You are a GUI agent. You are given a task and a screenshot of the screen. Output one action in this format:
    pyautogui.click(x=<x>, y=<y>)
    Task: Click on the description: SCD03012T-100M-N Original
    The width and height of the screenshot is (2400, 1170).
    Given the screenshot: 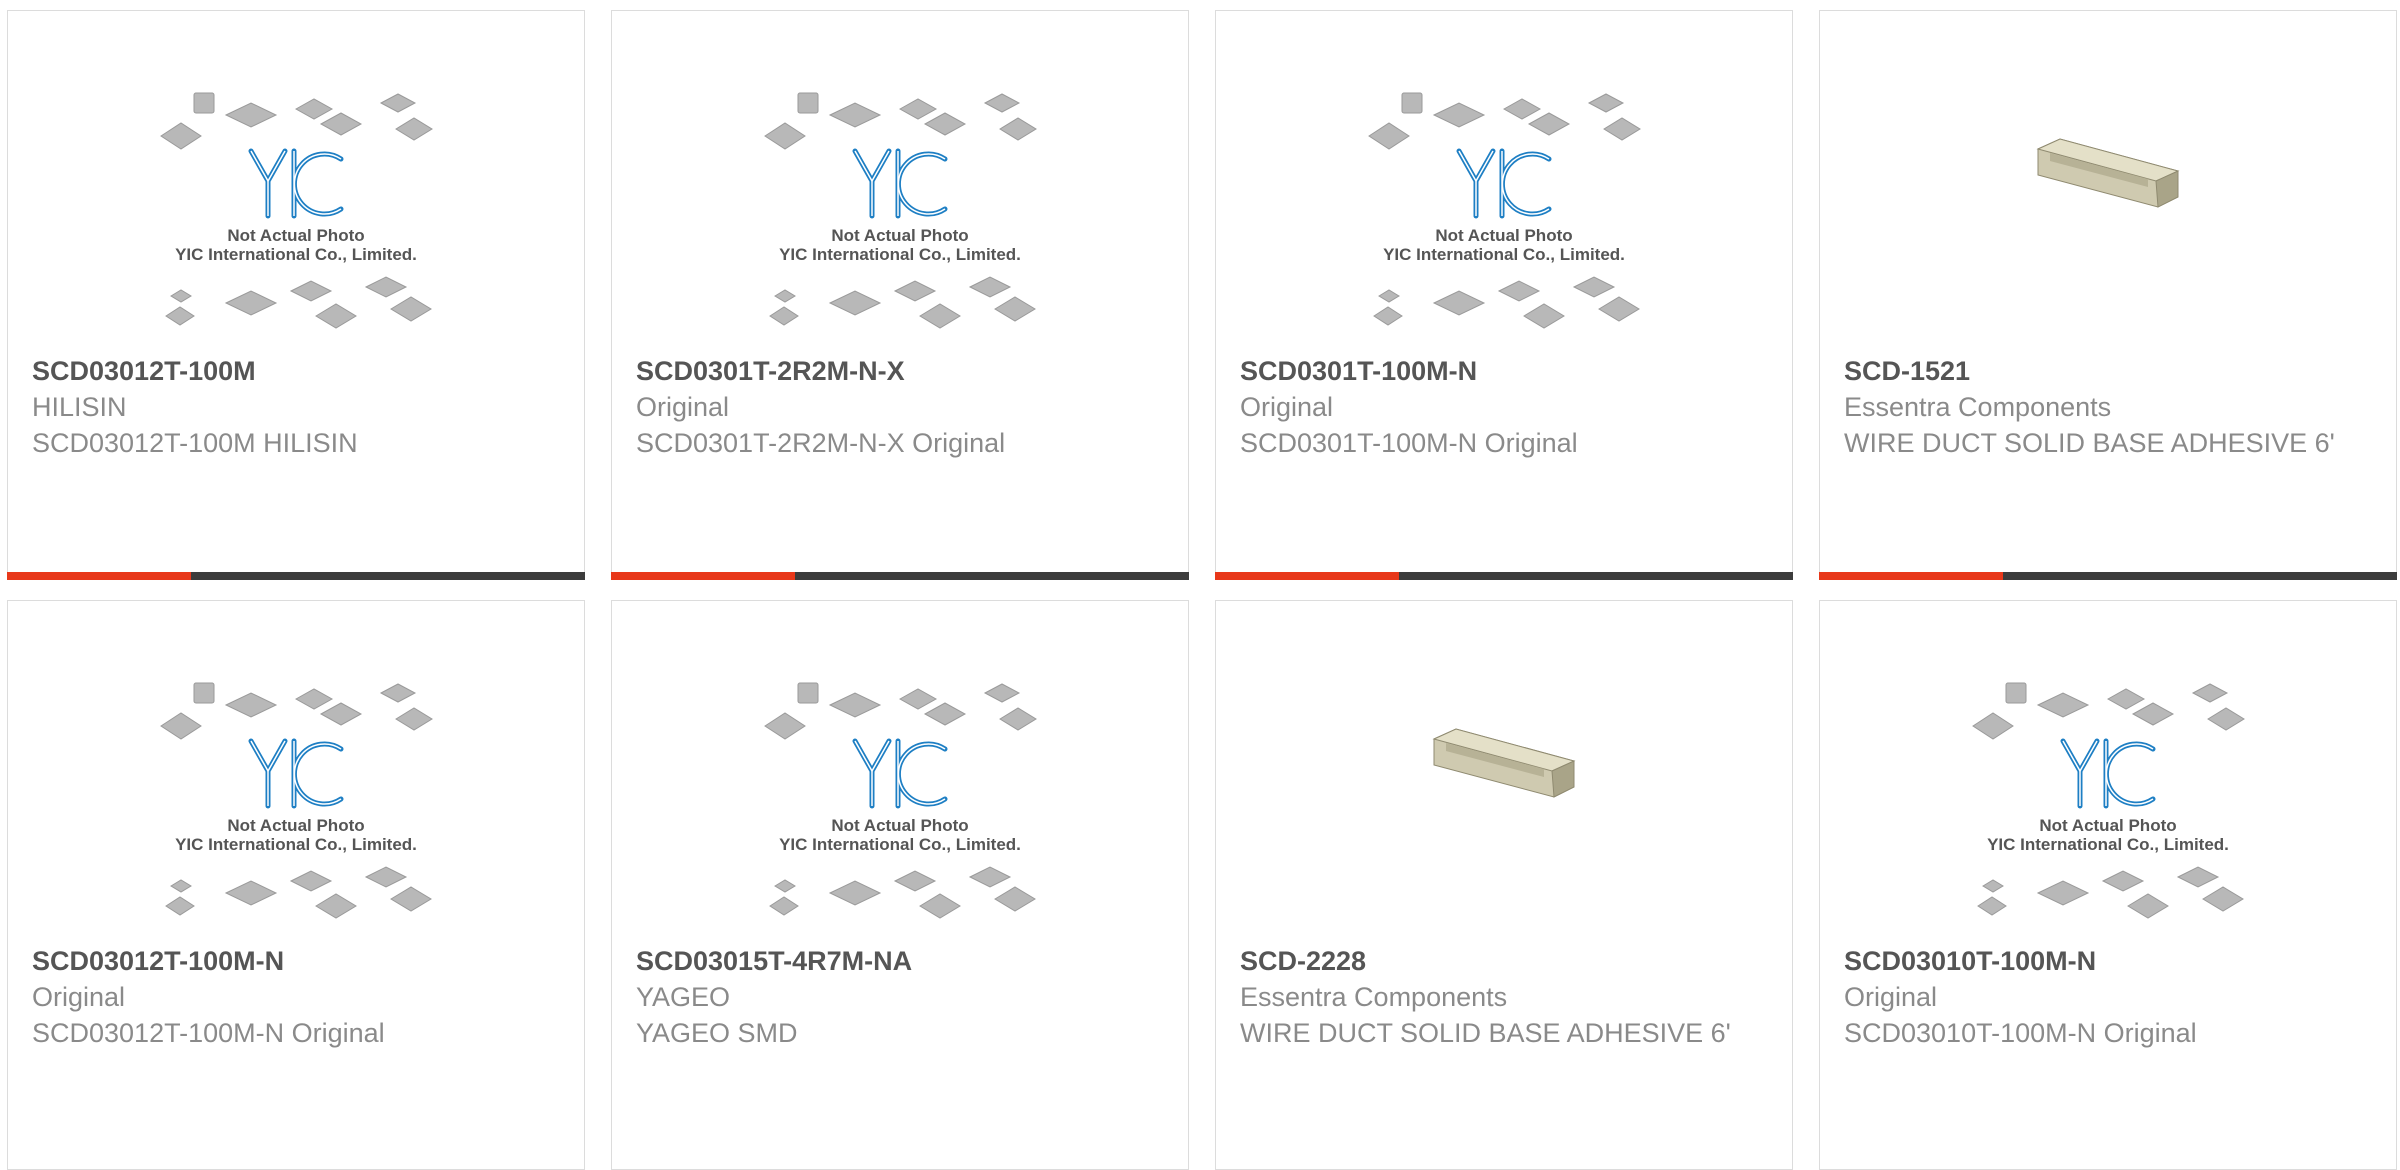 What is the action you would take?
    pyautogui.click(x=208, y=1033)
    